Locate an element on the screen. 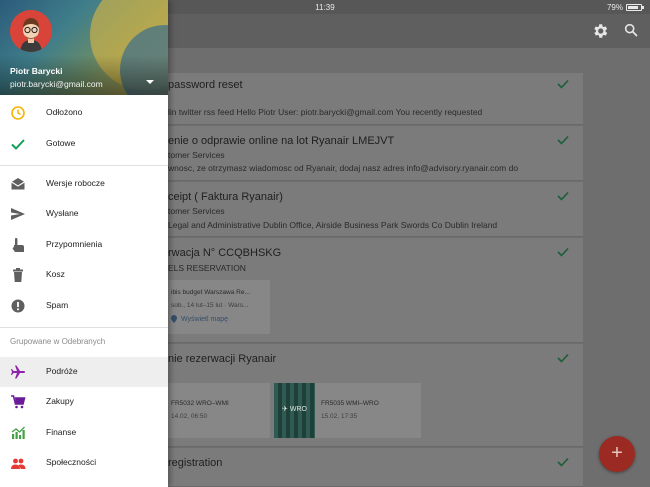 The width and height of the screenshot is (650, 487). drawer-item-label: Społeczności is located at coordinates (71, 462).